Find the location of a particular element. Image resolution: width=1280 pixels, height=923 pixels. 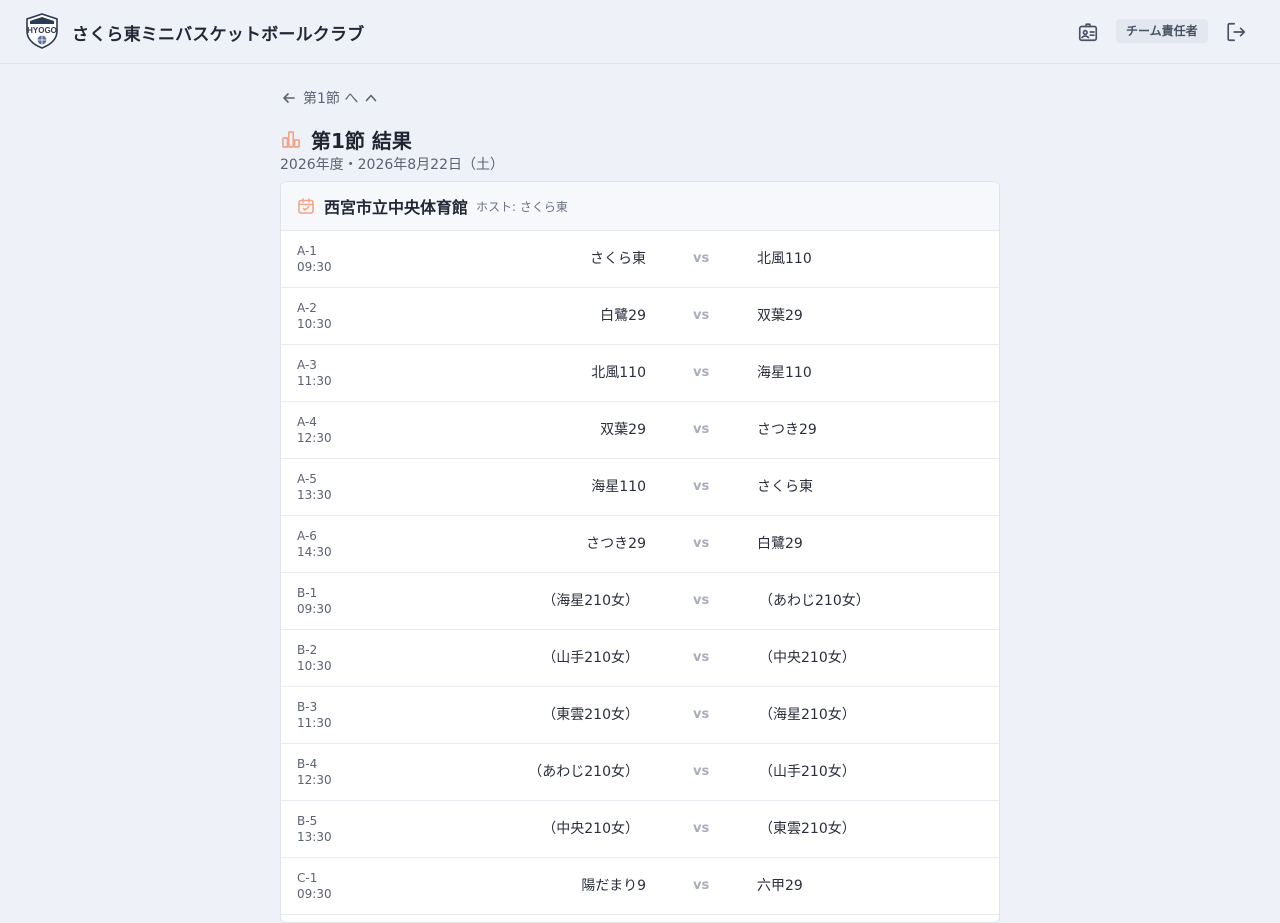

match-id: B-2 is located at coordinates (307, 650).